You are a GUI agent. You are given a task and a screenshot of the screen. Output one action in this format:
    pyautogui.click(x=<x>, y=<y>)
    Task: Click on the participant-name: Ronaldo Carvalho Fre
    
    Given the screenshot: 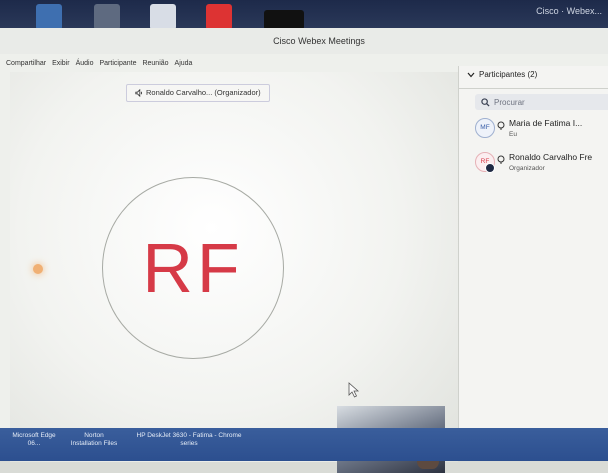 What is the action you would take?
    pyautogui.click(x=551, y=157)
    